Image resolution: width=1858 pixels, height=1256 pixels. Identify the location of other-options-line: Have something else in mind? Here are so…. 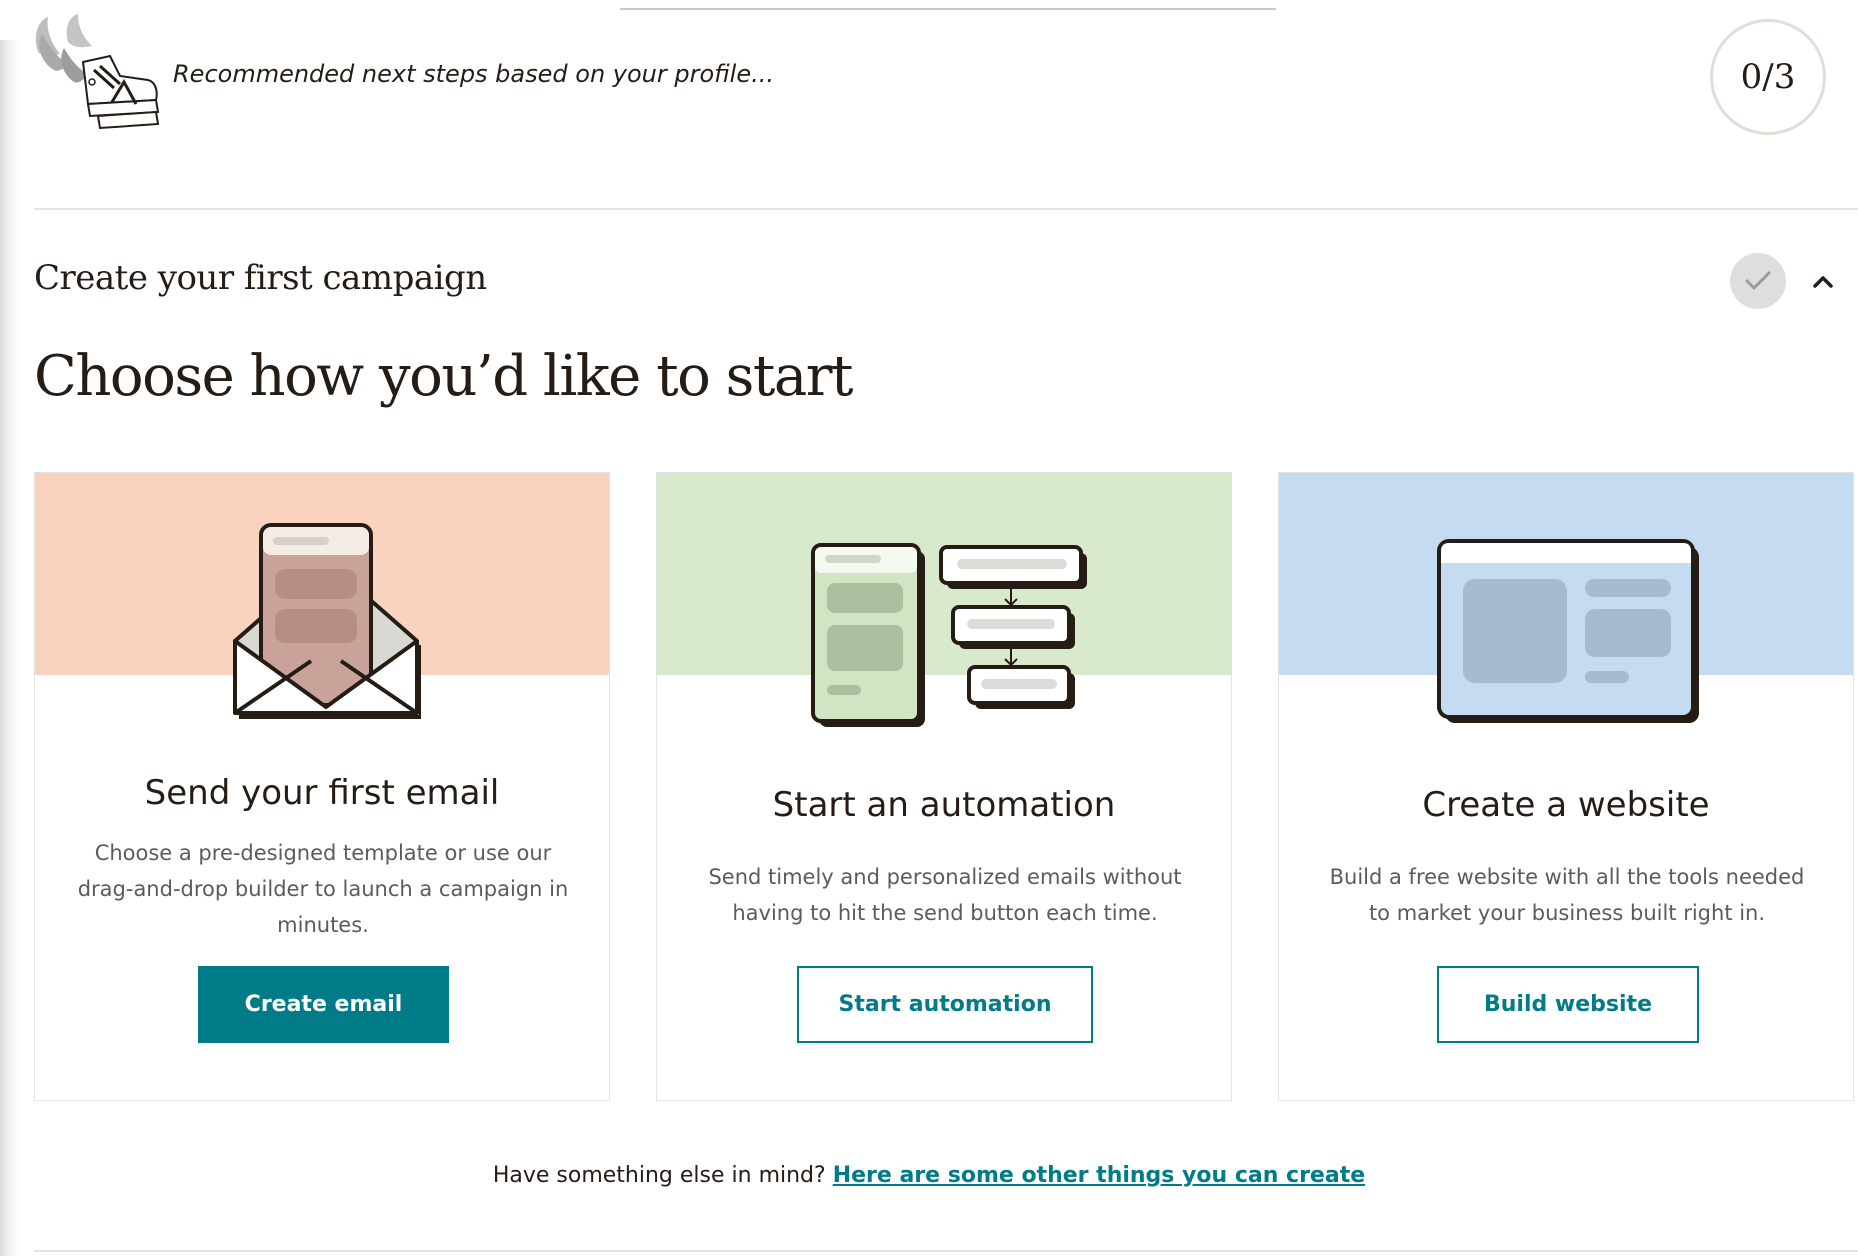
(929, 1175).